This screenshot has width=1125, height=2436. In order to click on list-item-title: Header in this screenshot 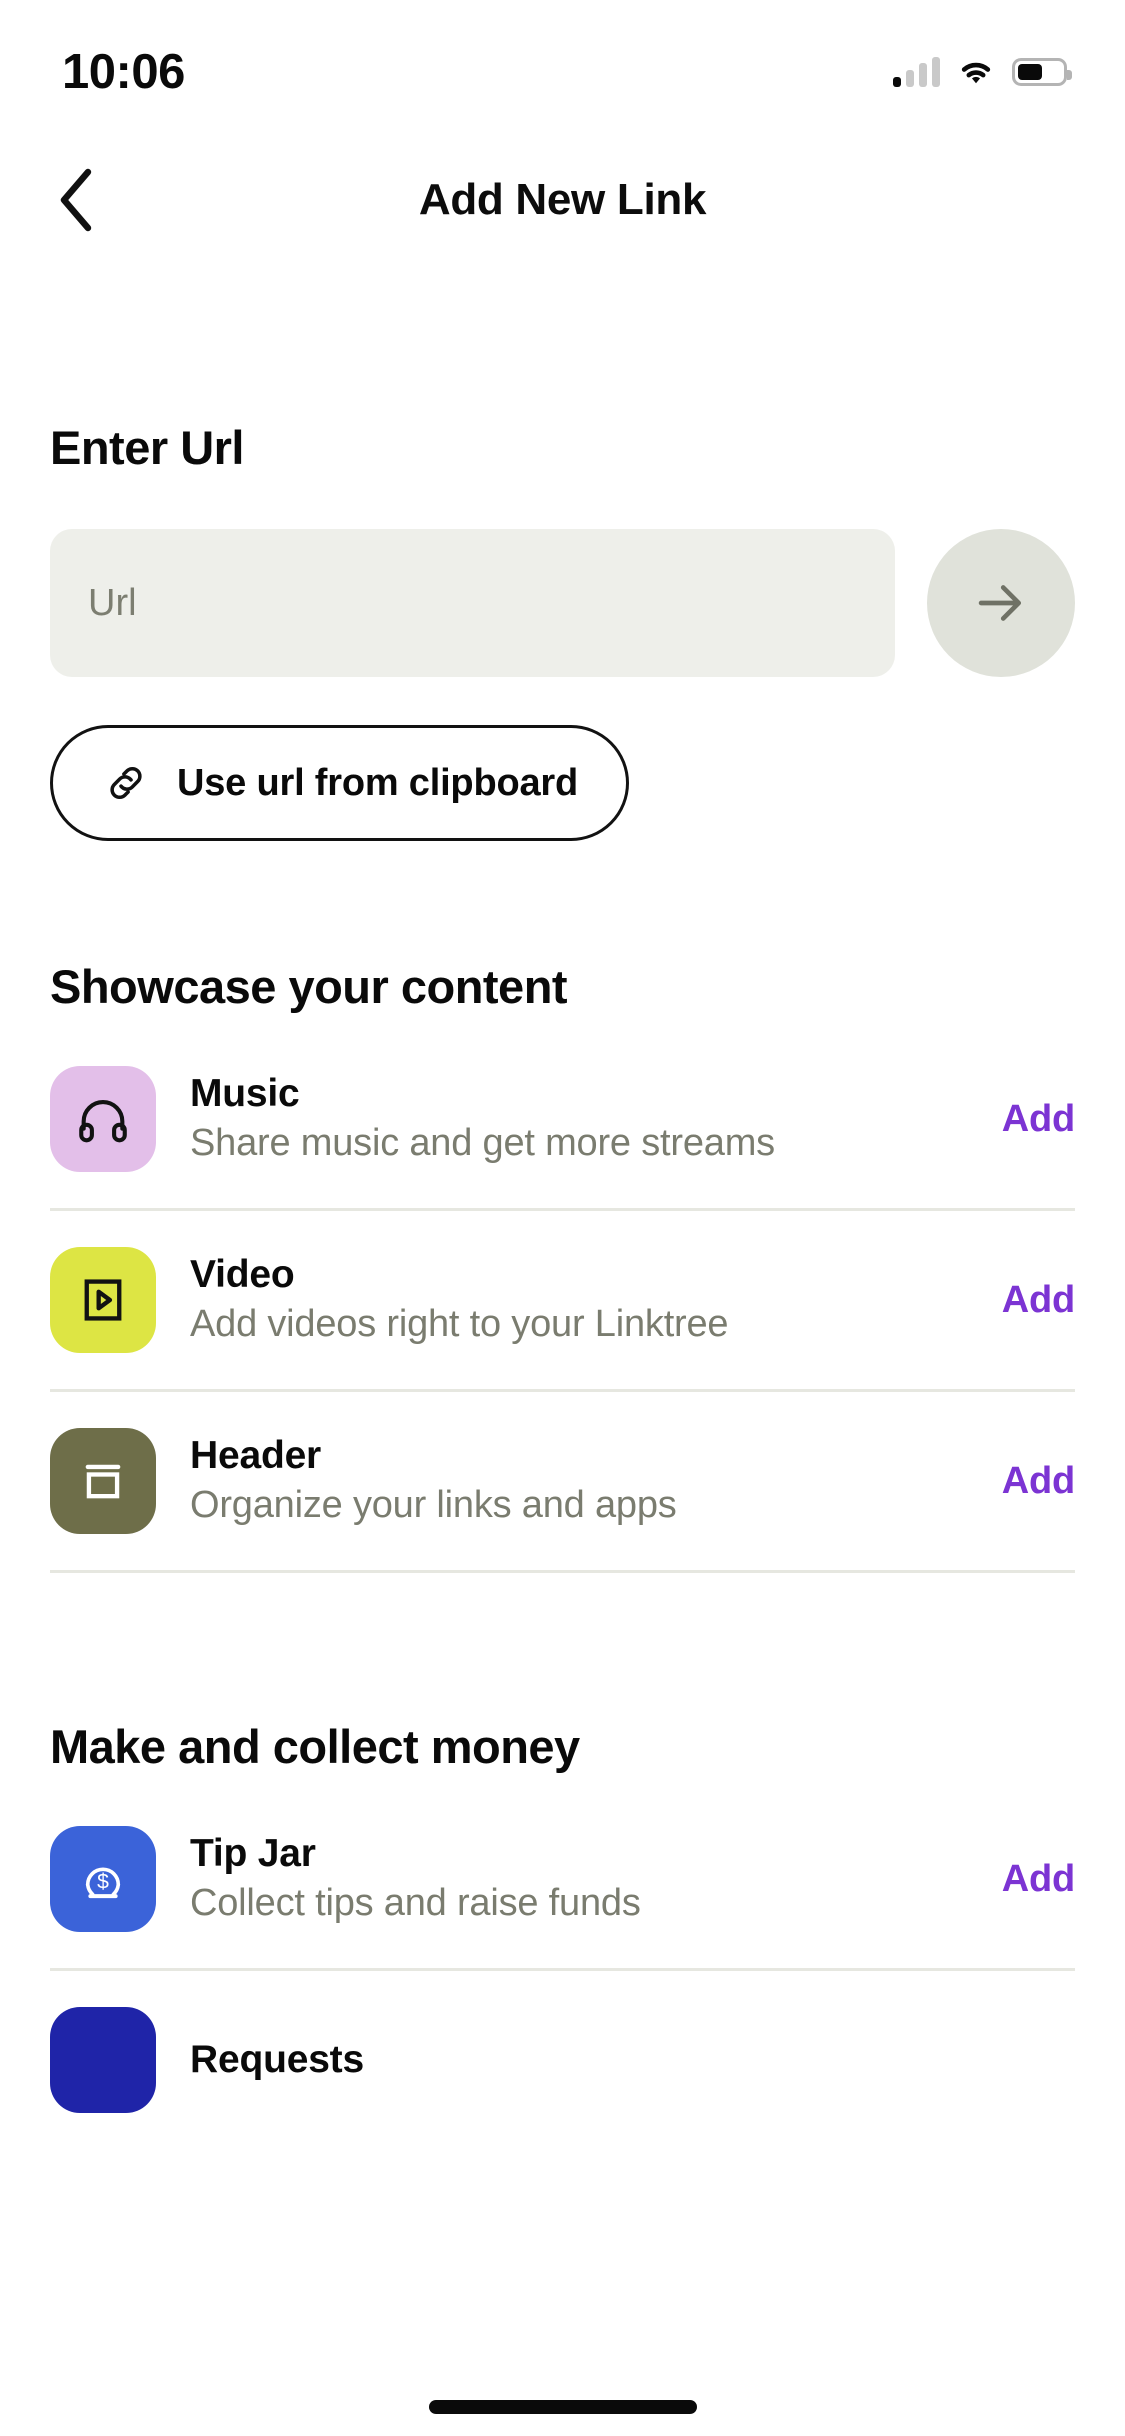, I will do `click(256, 1456)`.